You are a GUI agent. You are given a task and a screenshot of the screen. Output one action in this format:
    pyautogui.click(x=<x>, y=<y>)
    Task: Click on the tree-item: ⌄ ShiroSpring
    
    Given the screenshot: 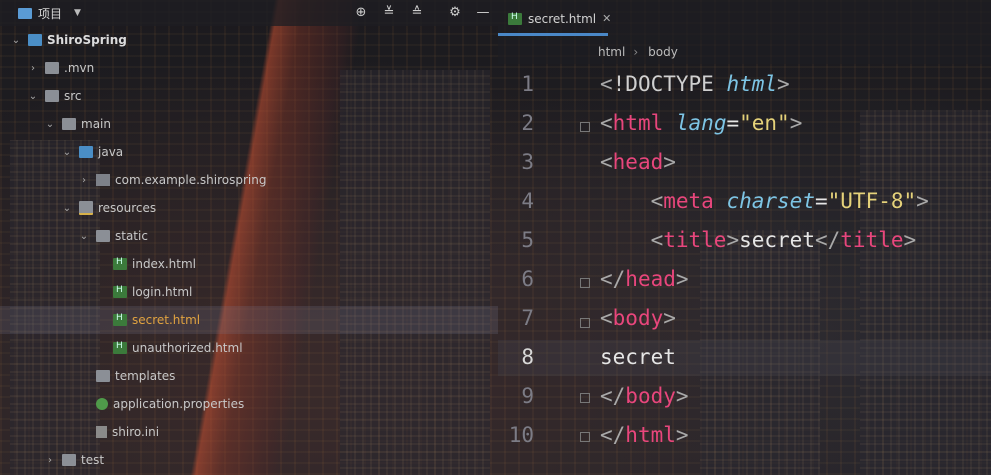 What is the action you would take?
    pyautogui.click(x=249, y=40)
    